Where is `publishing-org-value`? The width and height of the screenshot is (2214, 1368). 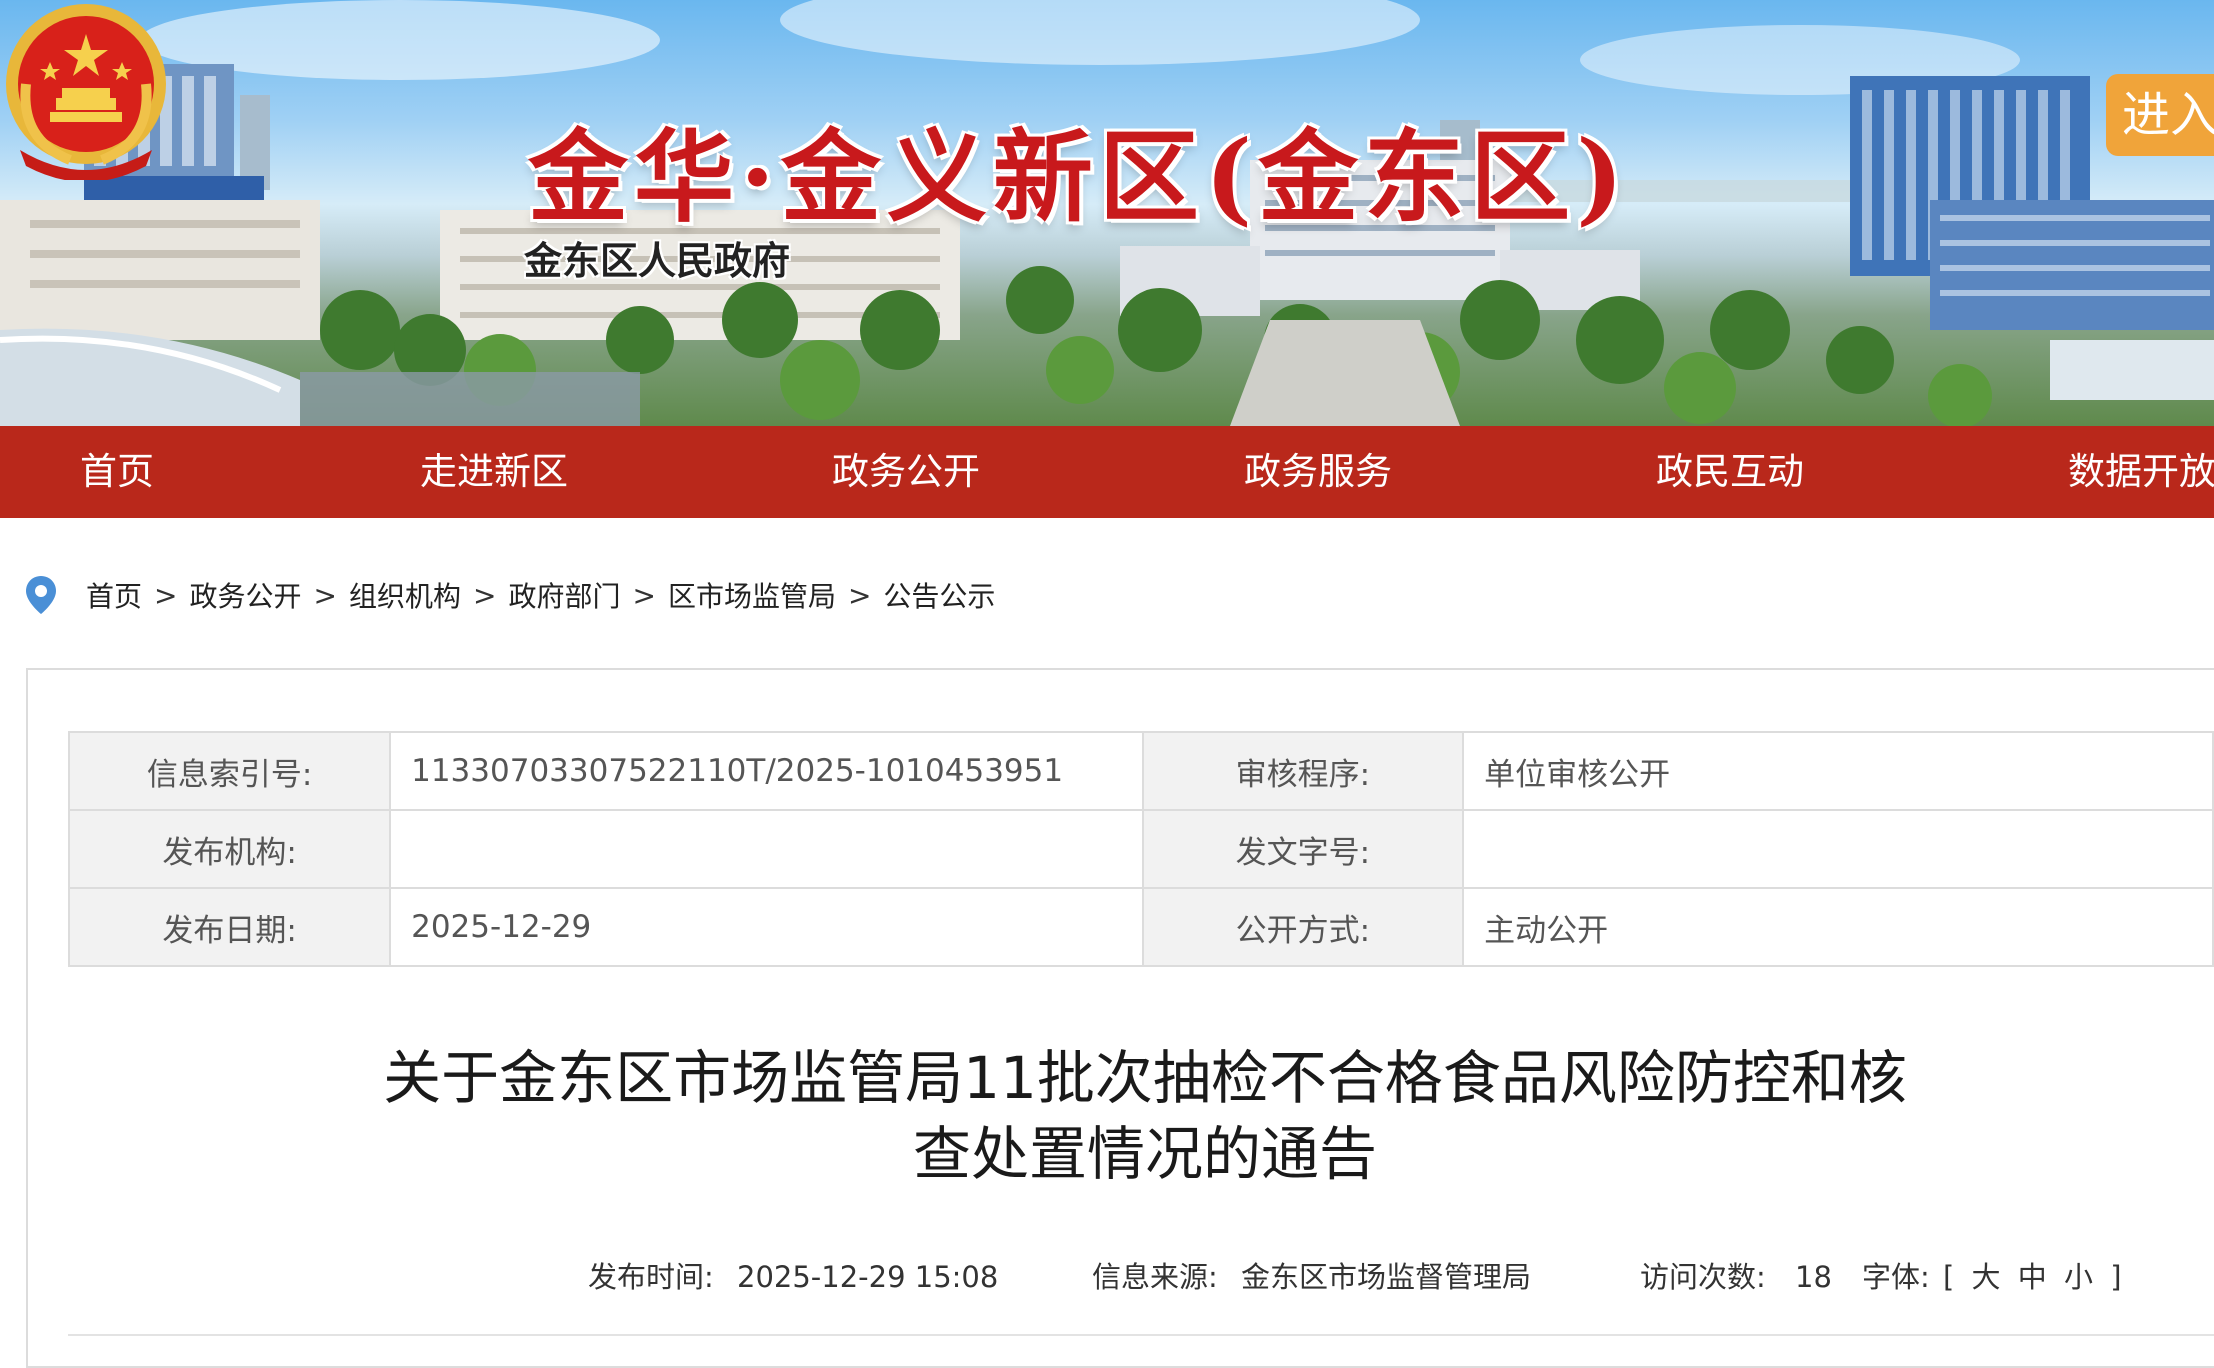
publishing-org-value is located at coordinates (766, 849).